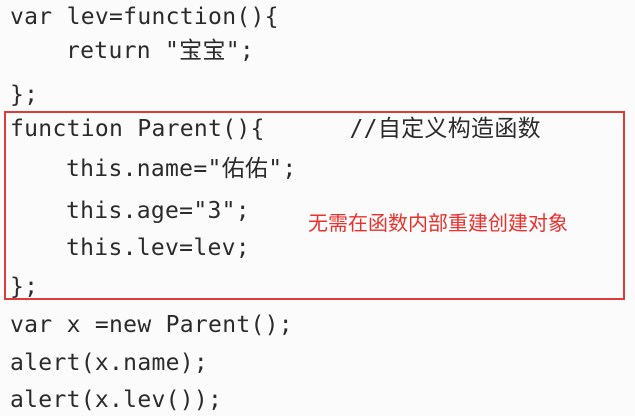  I want to click on code-line-1: var lev=function(){, so click(144, 17).